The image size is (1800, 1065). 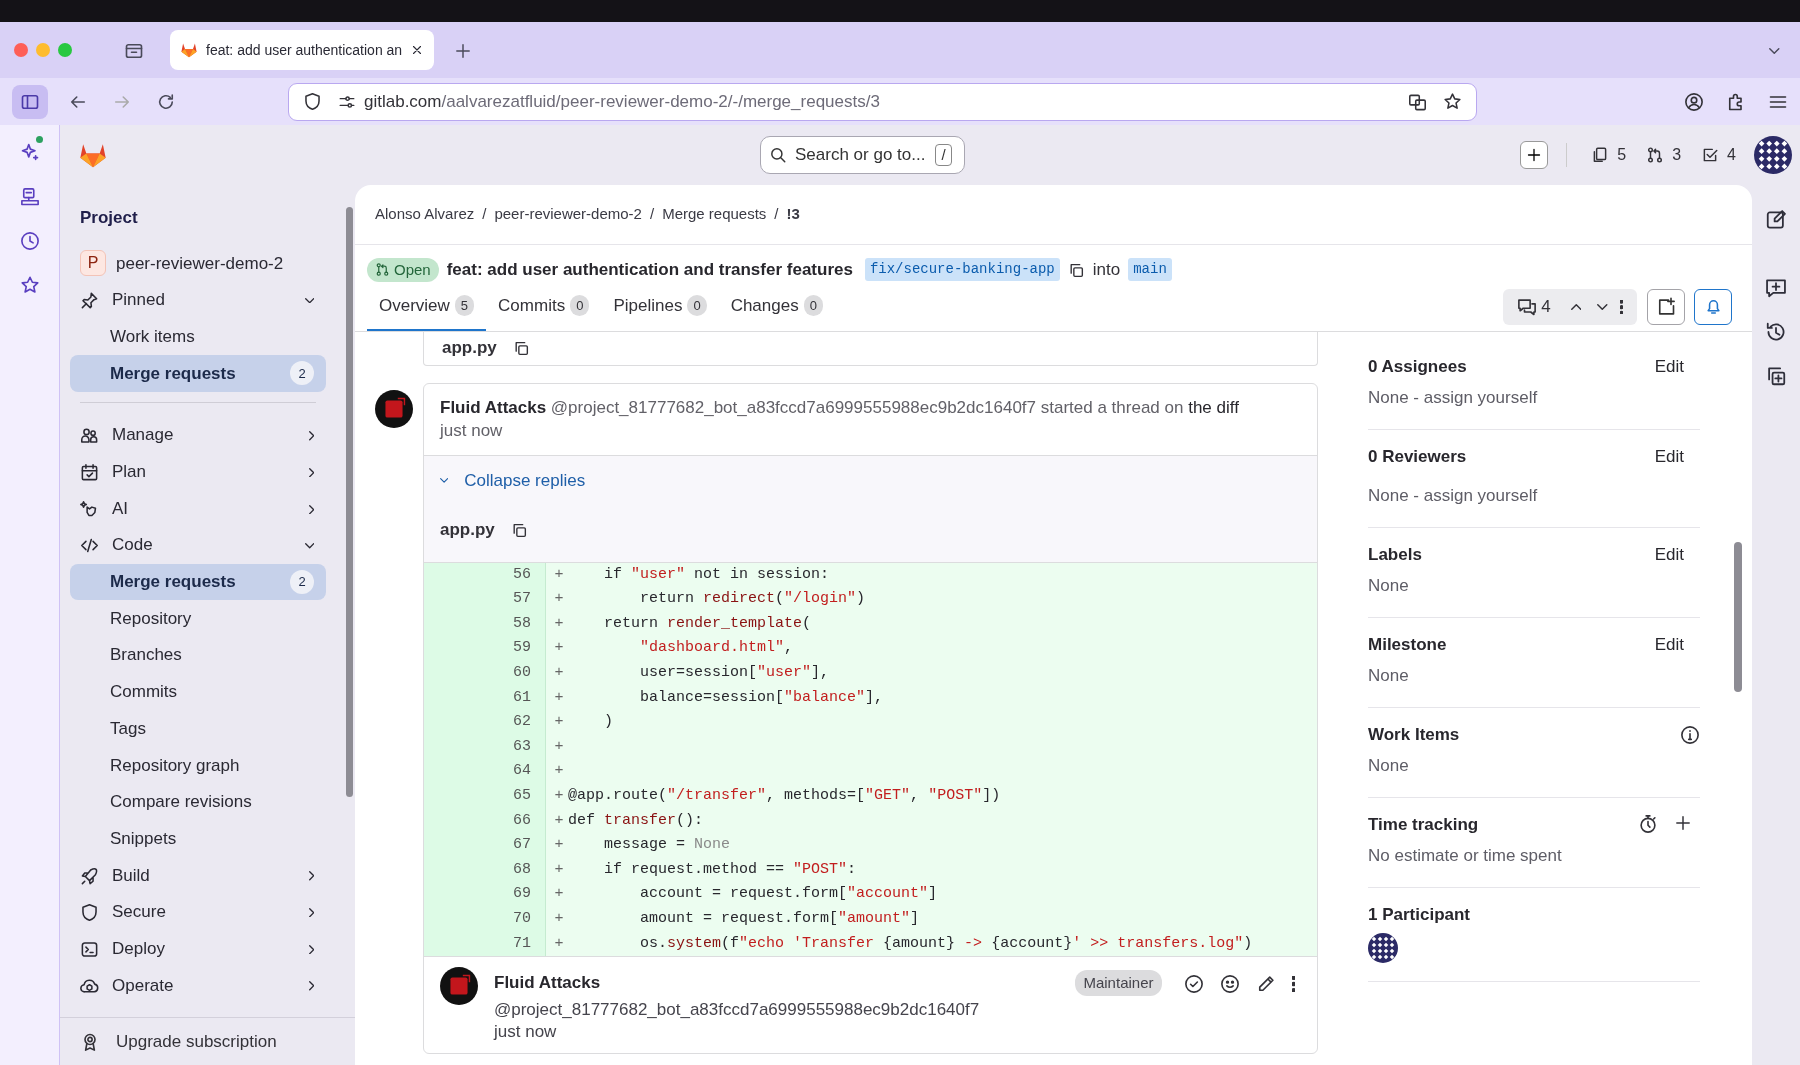 What do you see at coordinates (29, 241) in the screenshot?
I see `clock-icon` at bounding box center [29, 241].